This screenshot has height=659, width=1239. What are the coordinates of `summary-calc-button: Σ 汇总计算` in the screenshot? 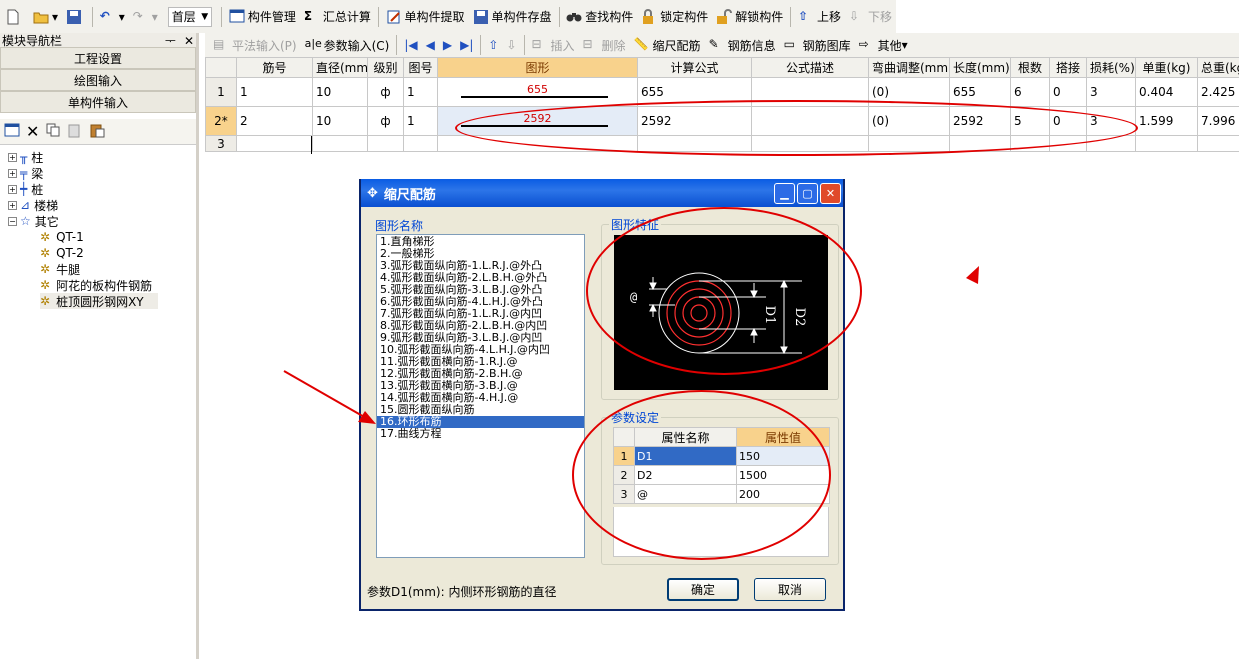 It's located at (337, 17).